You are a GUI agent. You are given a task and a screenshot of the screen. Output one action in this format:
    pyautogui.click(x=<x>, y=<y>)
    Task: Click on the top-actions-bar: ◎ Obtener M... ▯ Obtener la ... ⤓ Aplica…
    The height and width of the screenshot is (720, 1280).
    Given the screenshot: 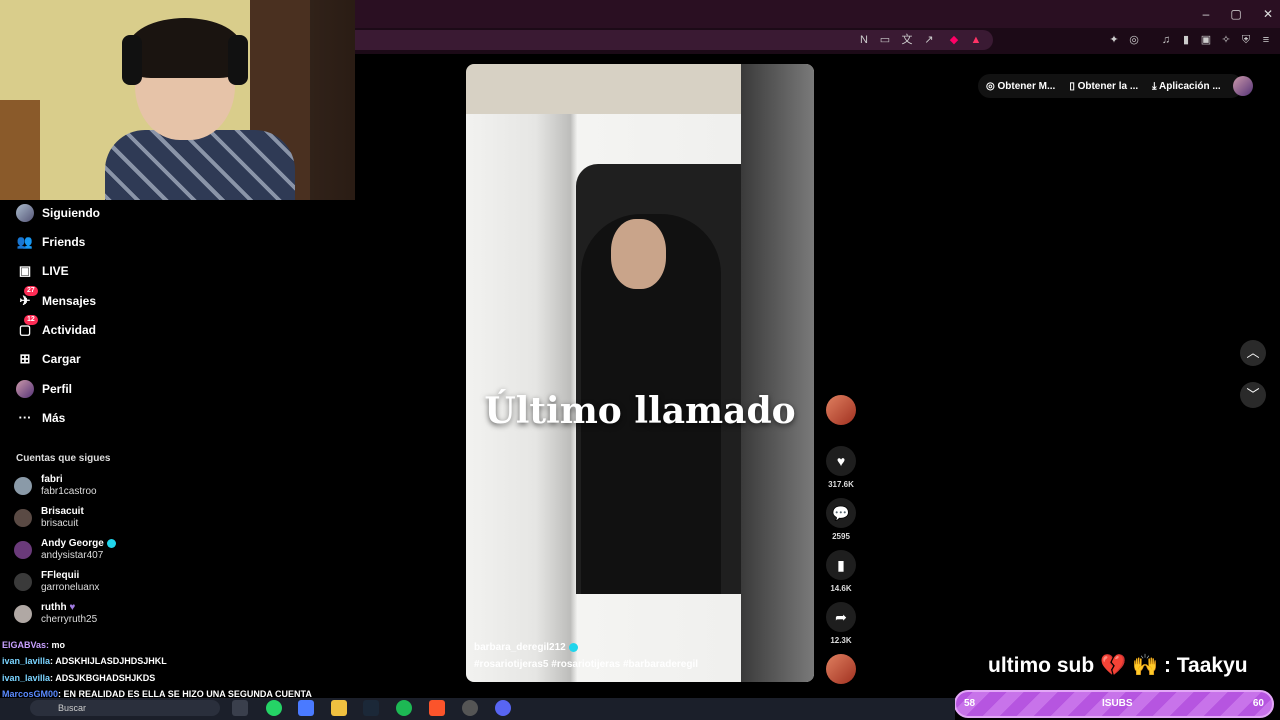 What is the action you would take?
    pyautogui.click(x=1110, y=86)
    